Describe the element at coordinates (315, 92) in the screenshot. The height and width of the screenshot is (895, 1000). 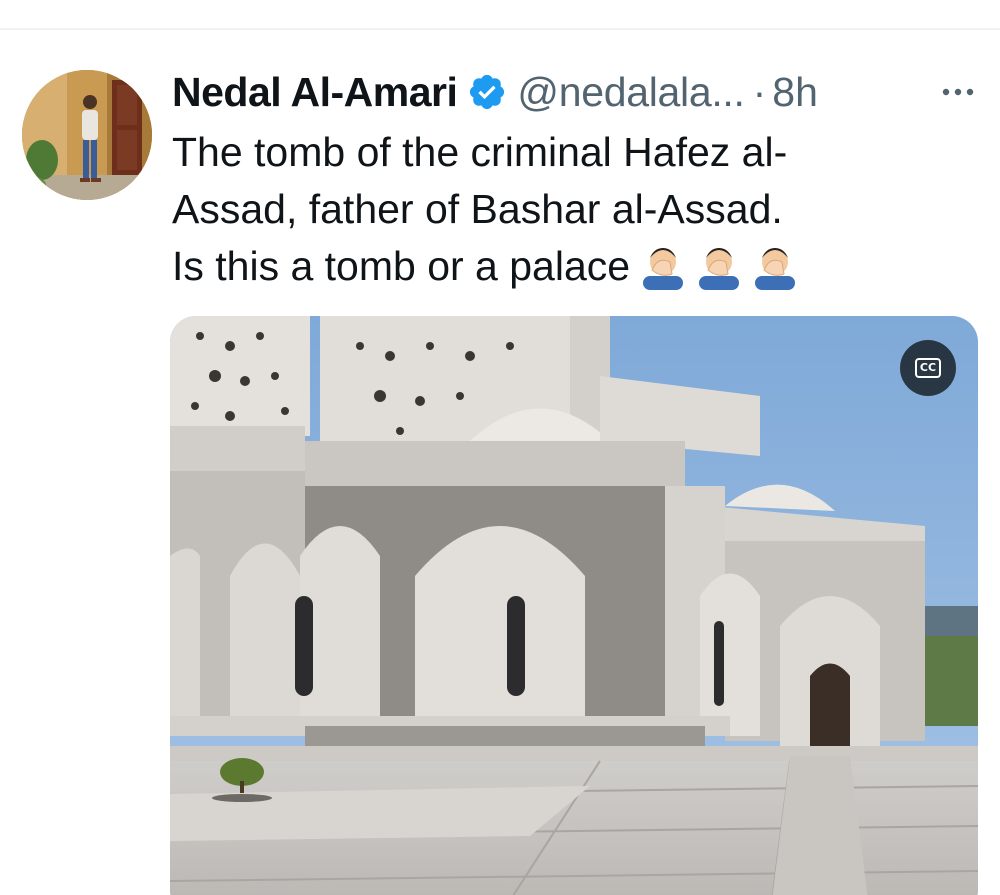
I see `author-name: Nedal Al-Amari` at that location.